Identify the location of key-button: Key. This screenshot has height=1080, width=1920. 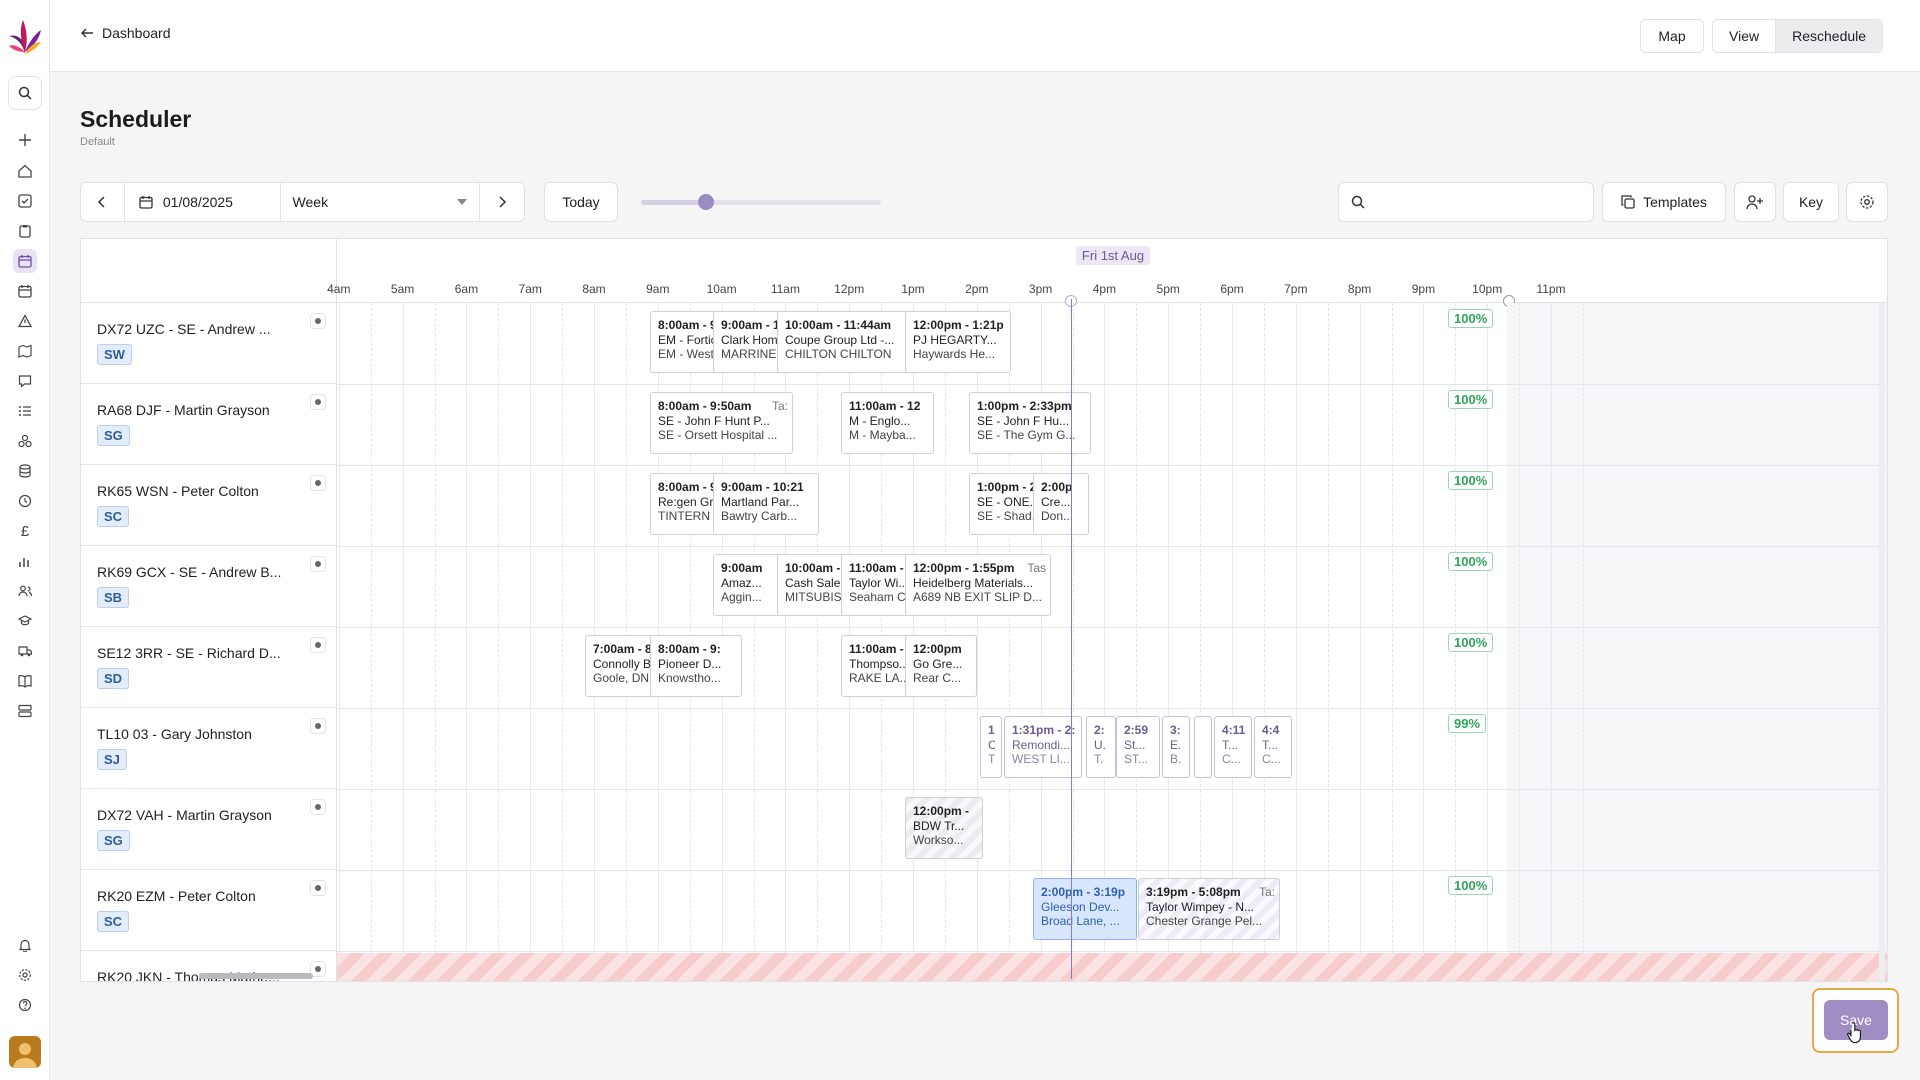
(1811, 202).